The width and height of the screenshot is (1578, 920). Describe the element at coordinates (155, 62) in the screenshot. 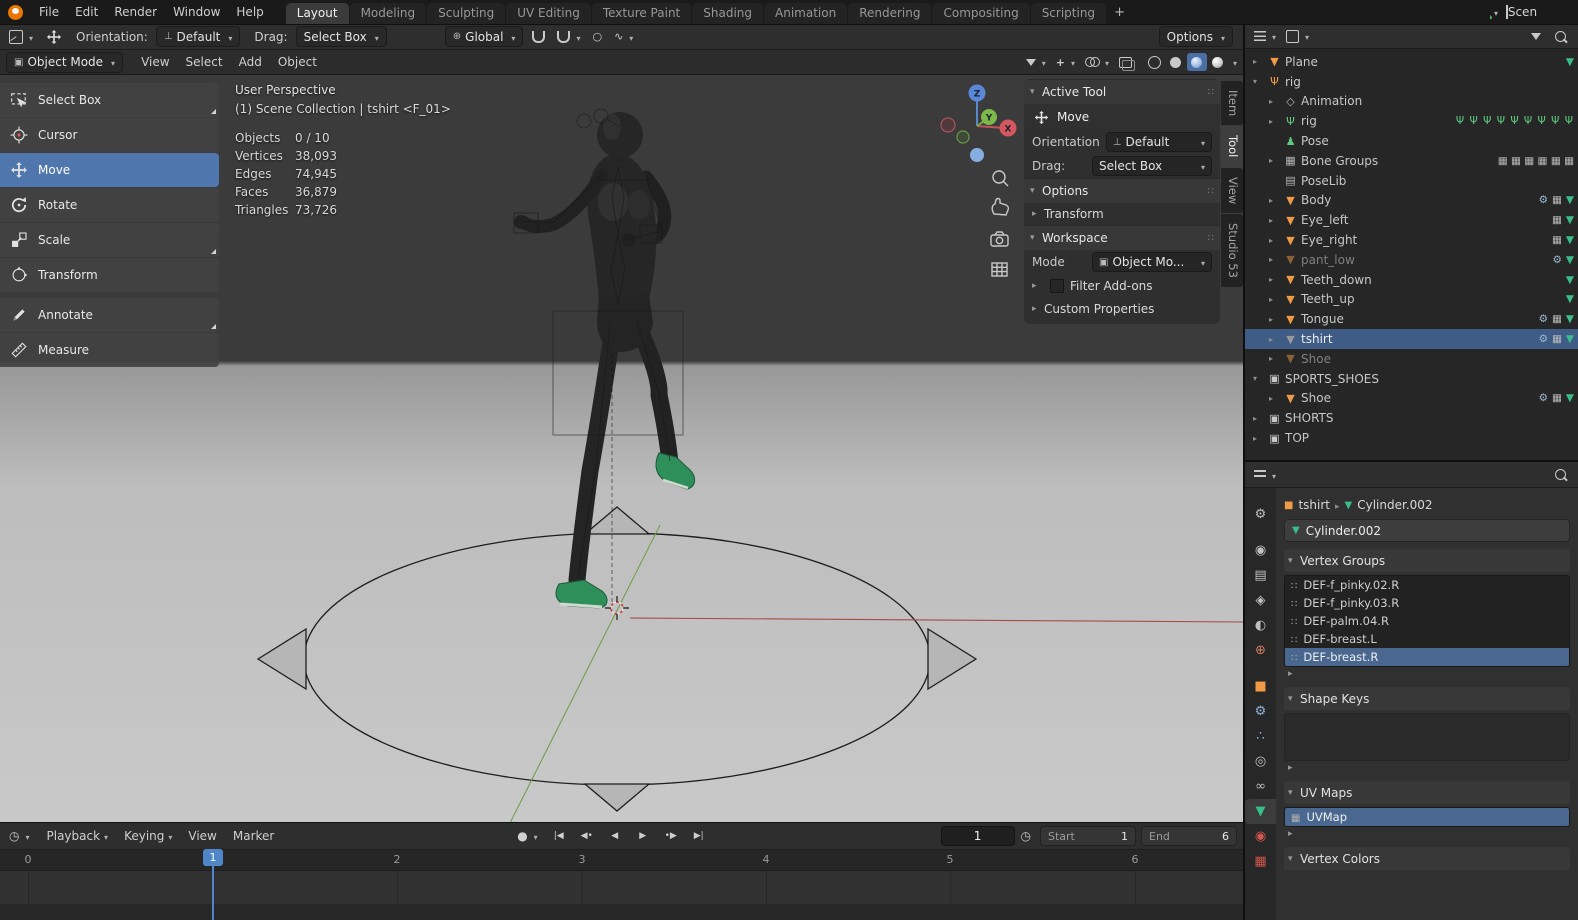

I see `viewport-menu-item: View` at that location.